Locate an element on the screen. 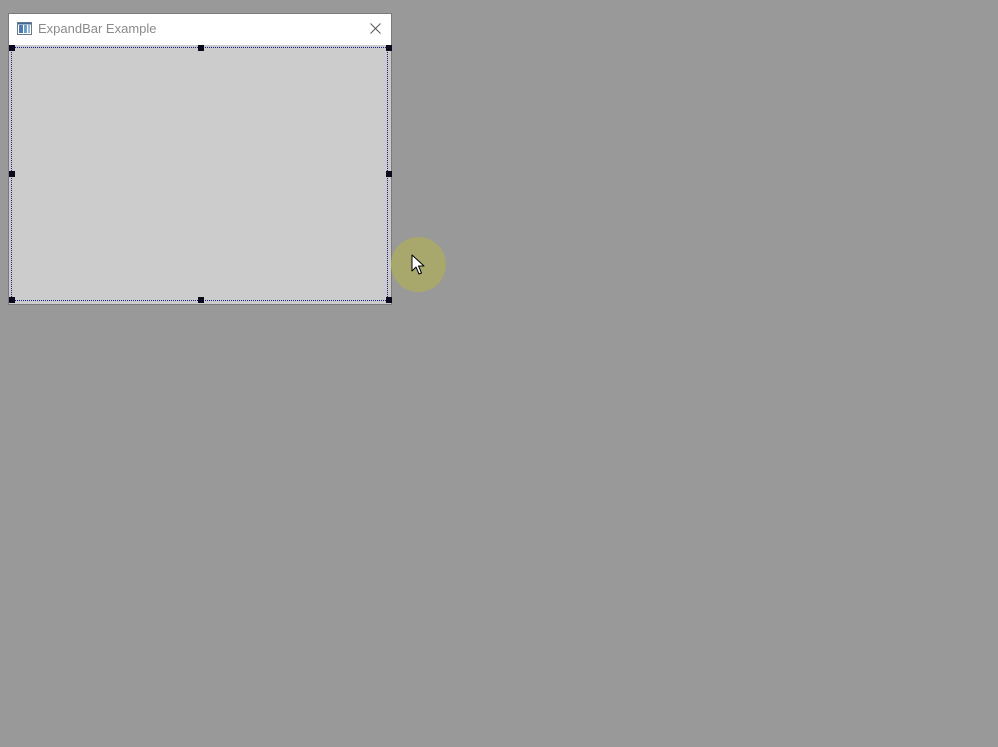 The height and width of the screenshot is (747, 998). close-icon is located at coordinates (375, 30).